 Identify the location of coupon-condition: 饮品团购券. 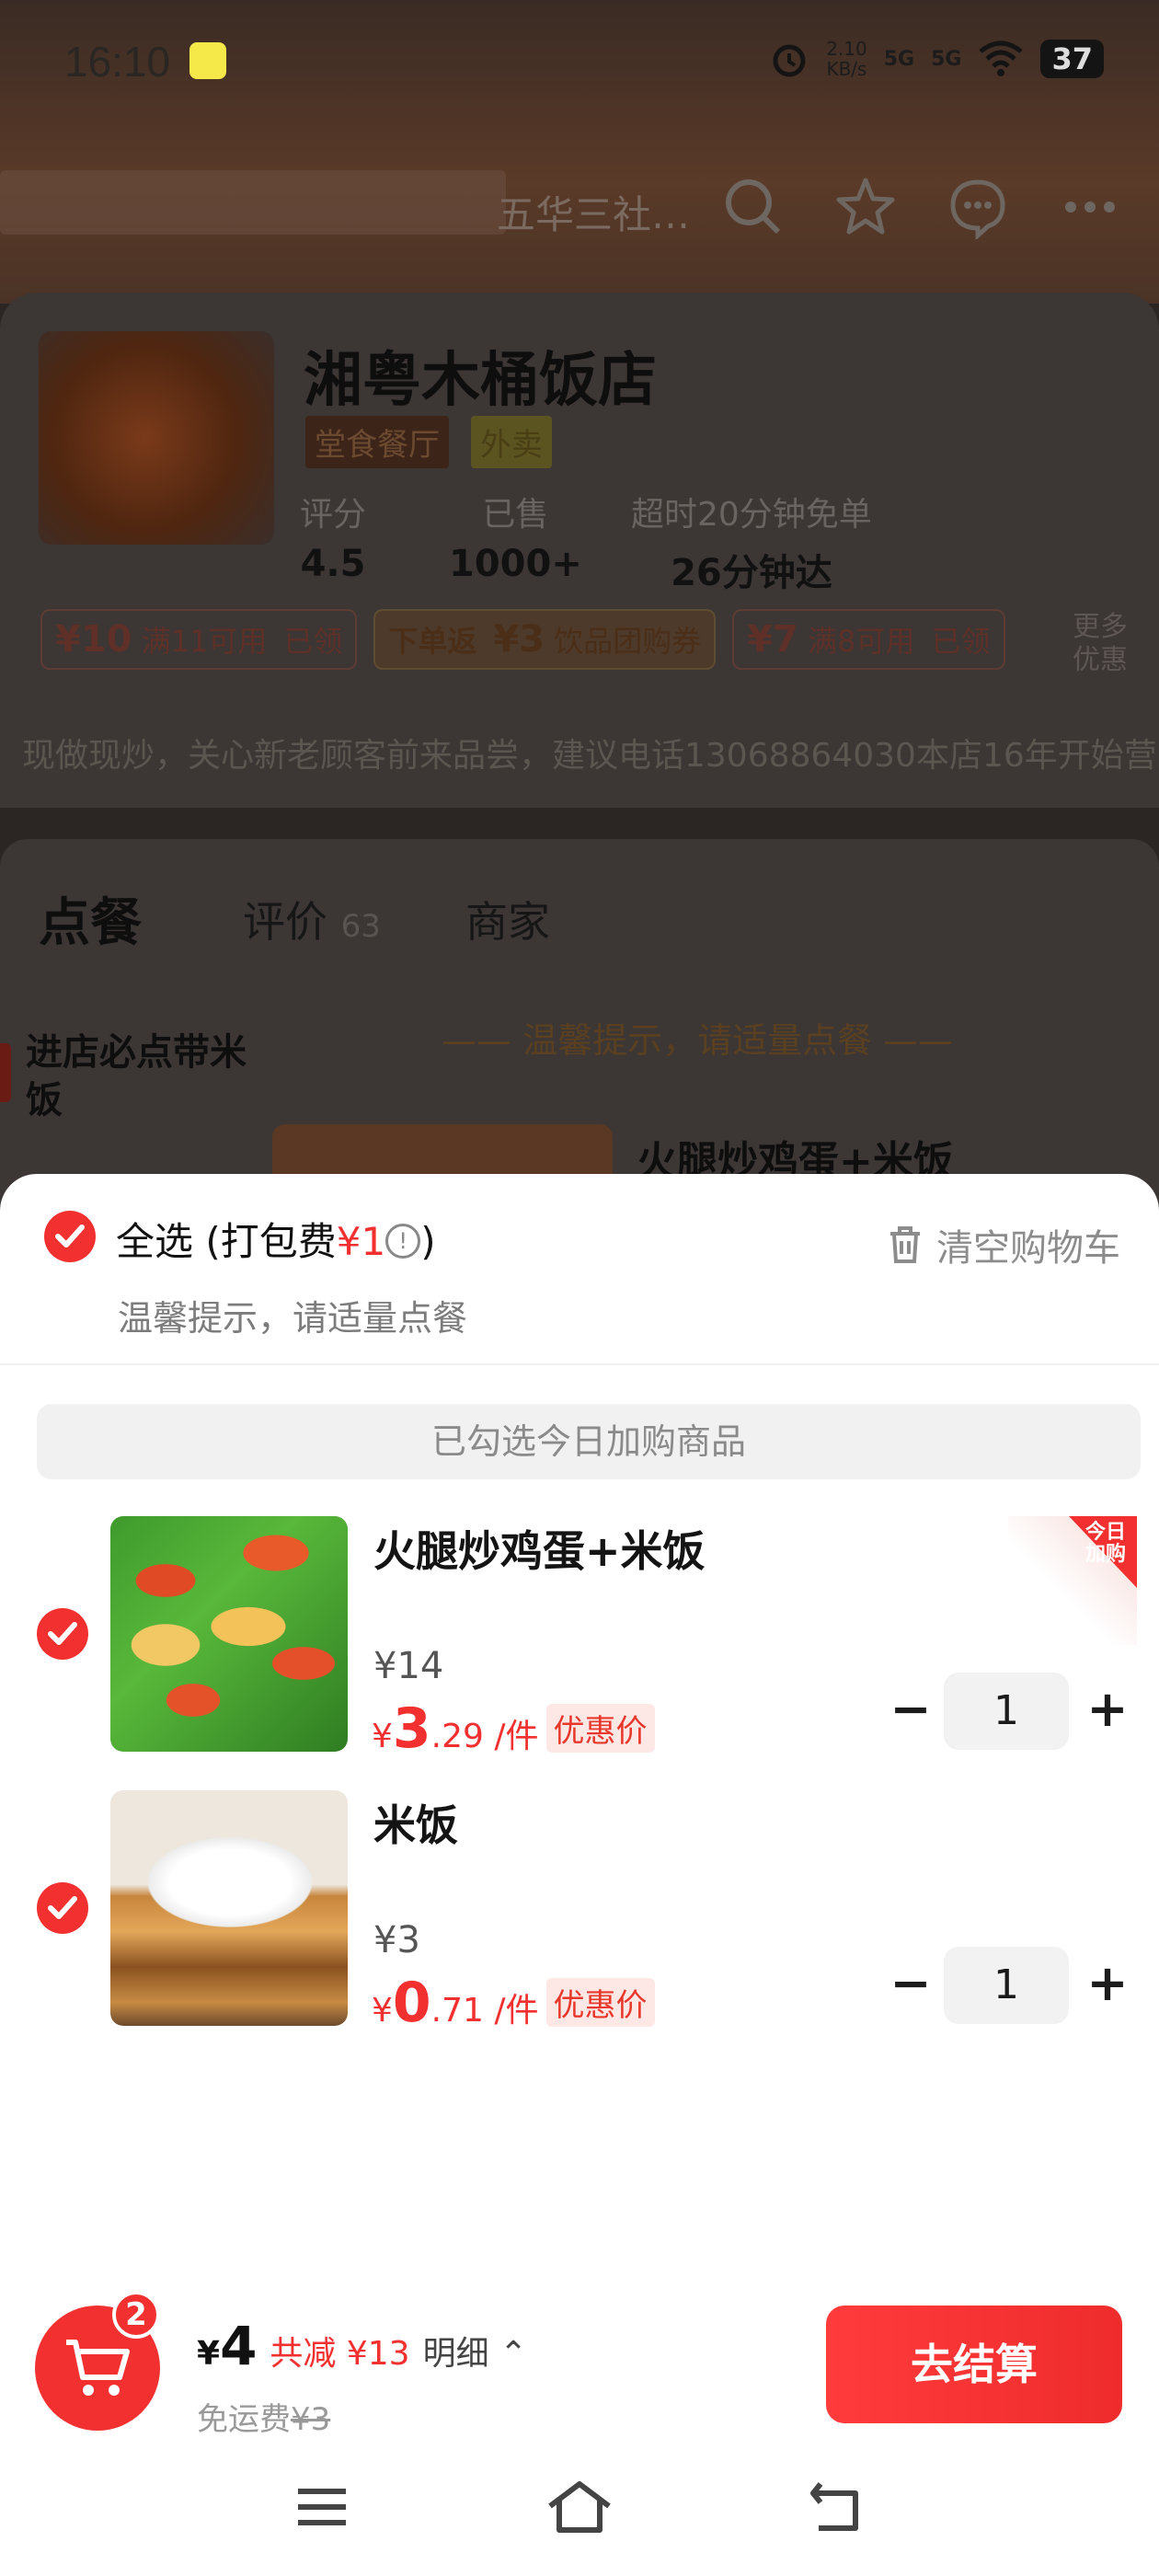
(628, 641).